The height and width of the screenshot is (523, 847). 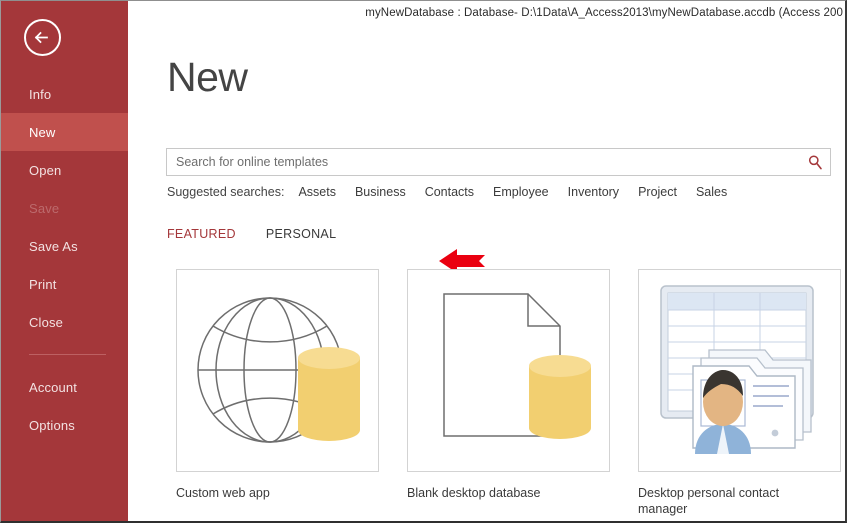 What do you see at coordinates (207, 77) in the screenshot?
I see `page-title: New` at bounding box center [207, 77].